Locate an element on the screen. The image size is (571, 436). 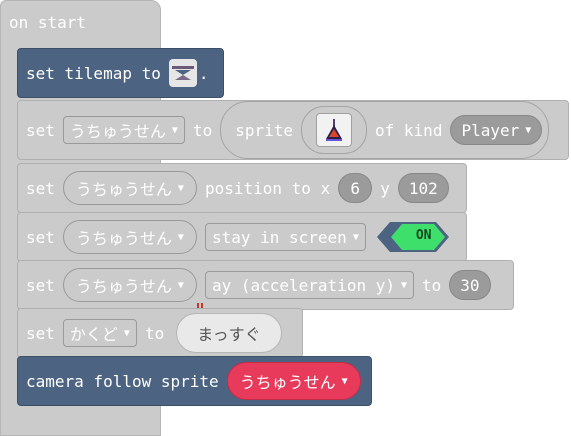
set-tilemap-block: set tilemap to . is located at coordinates (120, 73).